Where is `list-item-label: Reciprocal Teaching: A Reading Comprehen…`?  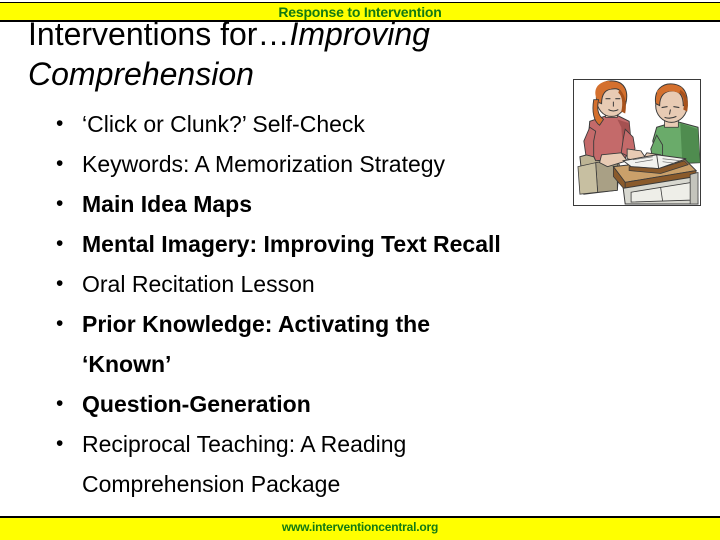
list-item-label: Reciprocal Teaching: A Reading Comprehen… is located at coordinates (244, 464).